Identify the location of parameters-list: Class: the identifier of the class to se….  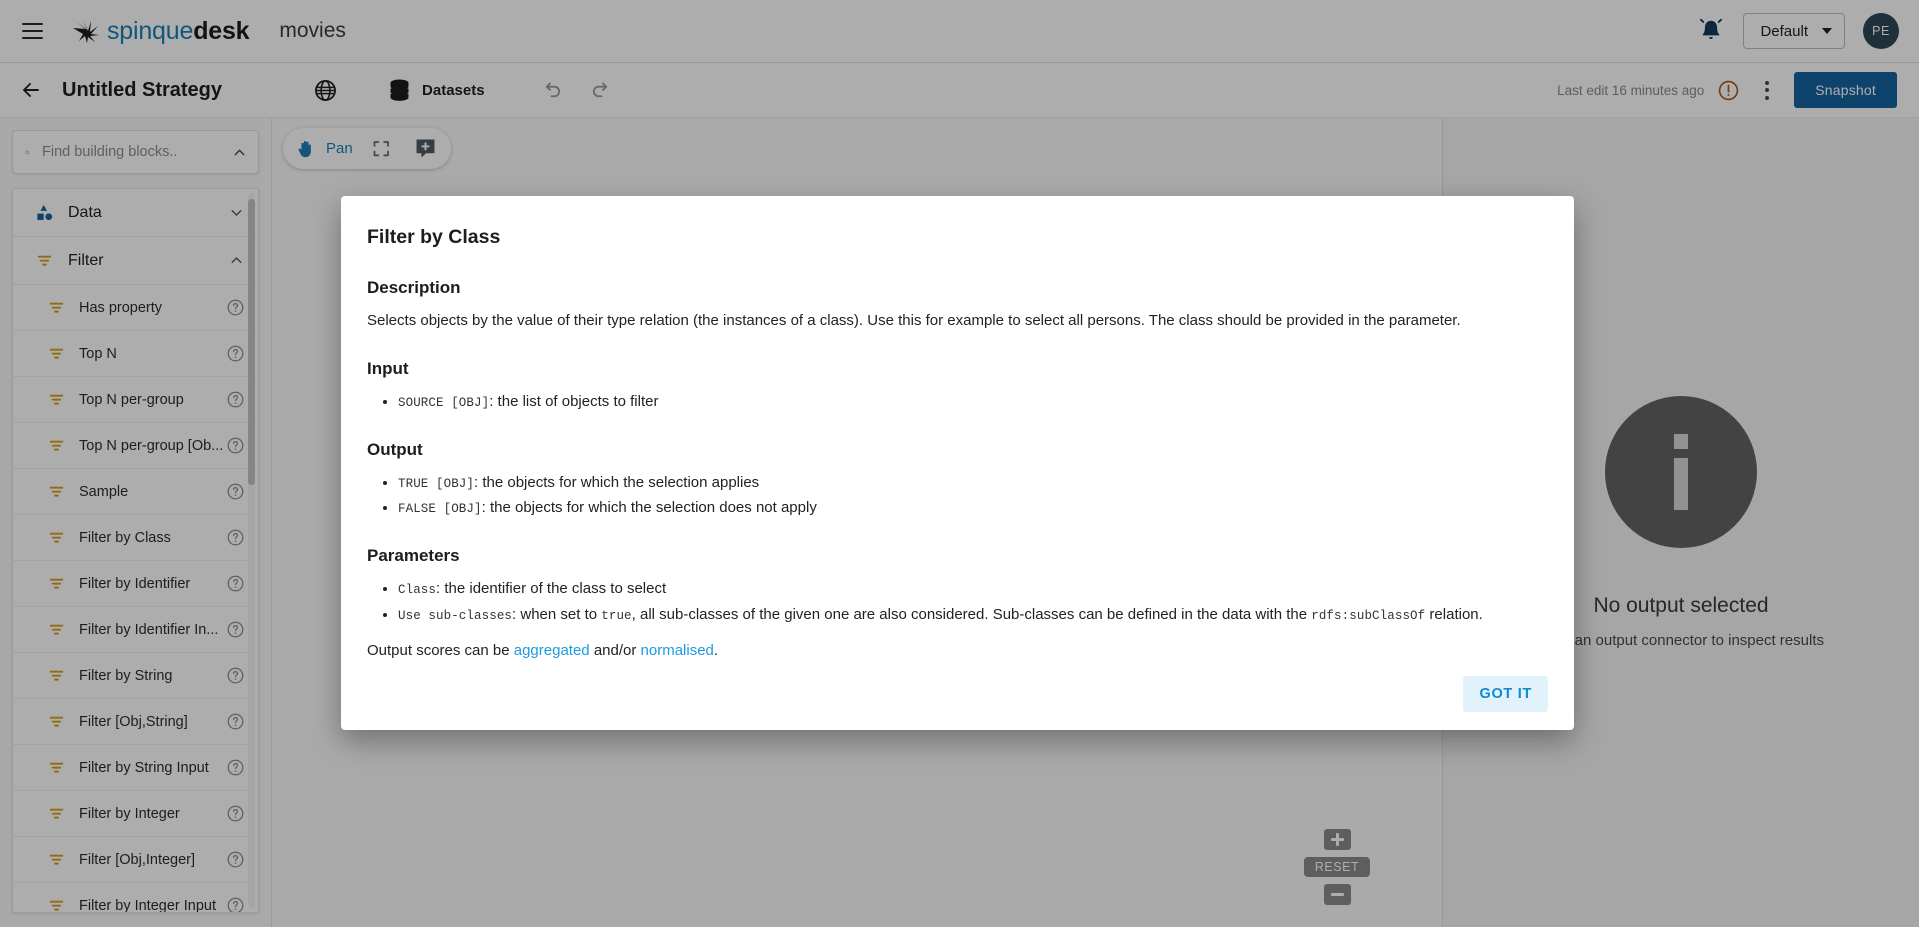
(957, 602).